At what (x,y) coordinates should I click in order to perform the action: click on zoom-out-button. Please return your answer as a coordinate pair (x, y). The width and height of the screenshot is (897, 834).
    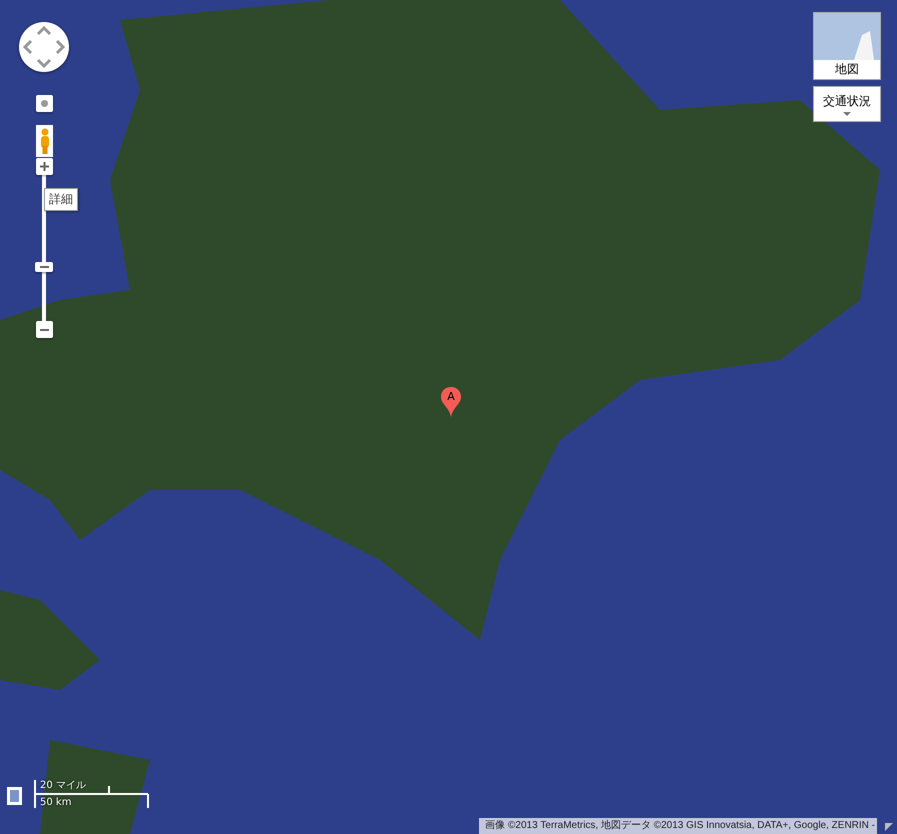
    Looking at the image, I should click on (44, 329).